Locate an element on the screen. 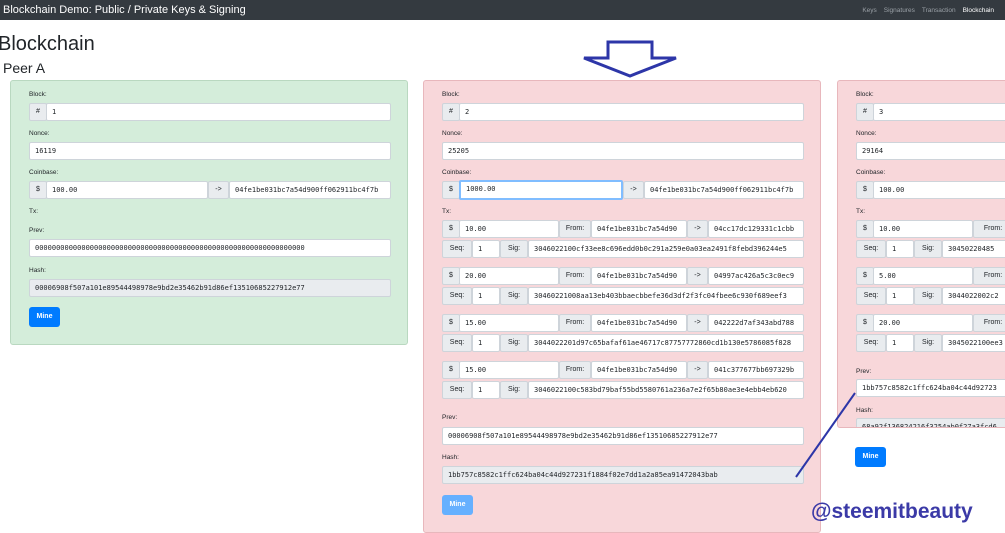  block-label: Block: is located at coordinates (865, 94).